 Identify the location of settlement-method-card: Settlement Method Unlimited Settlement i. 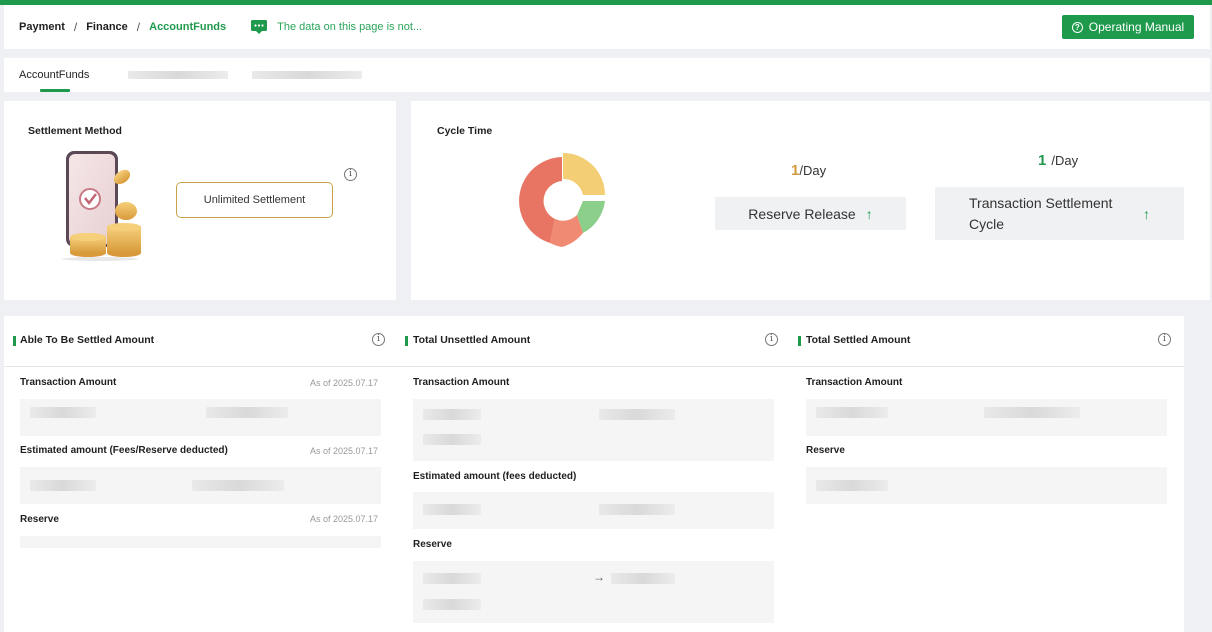
(200, 200).